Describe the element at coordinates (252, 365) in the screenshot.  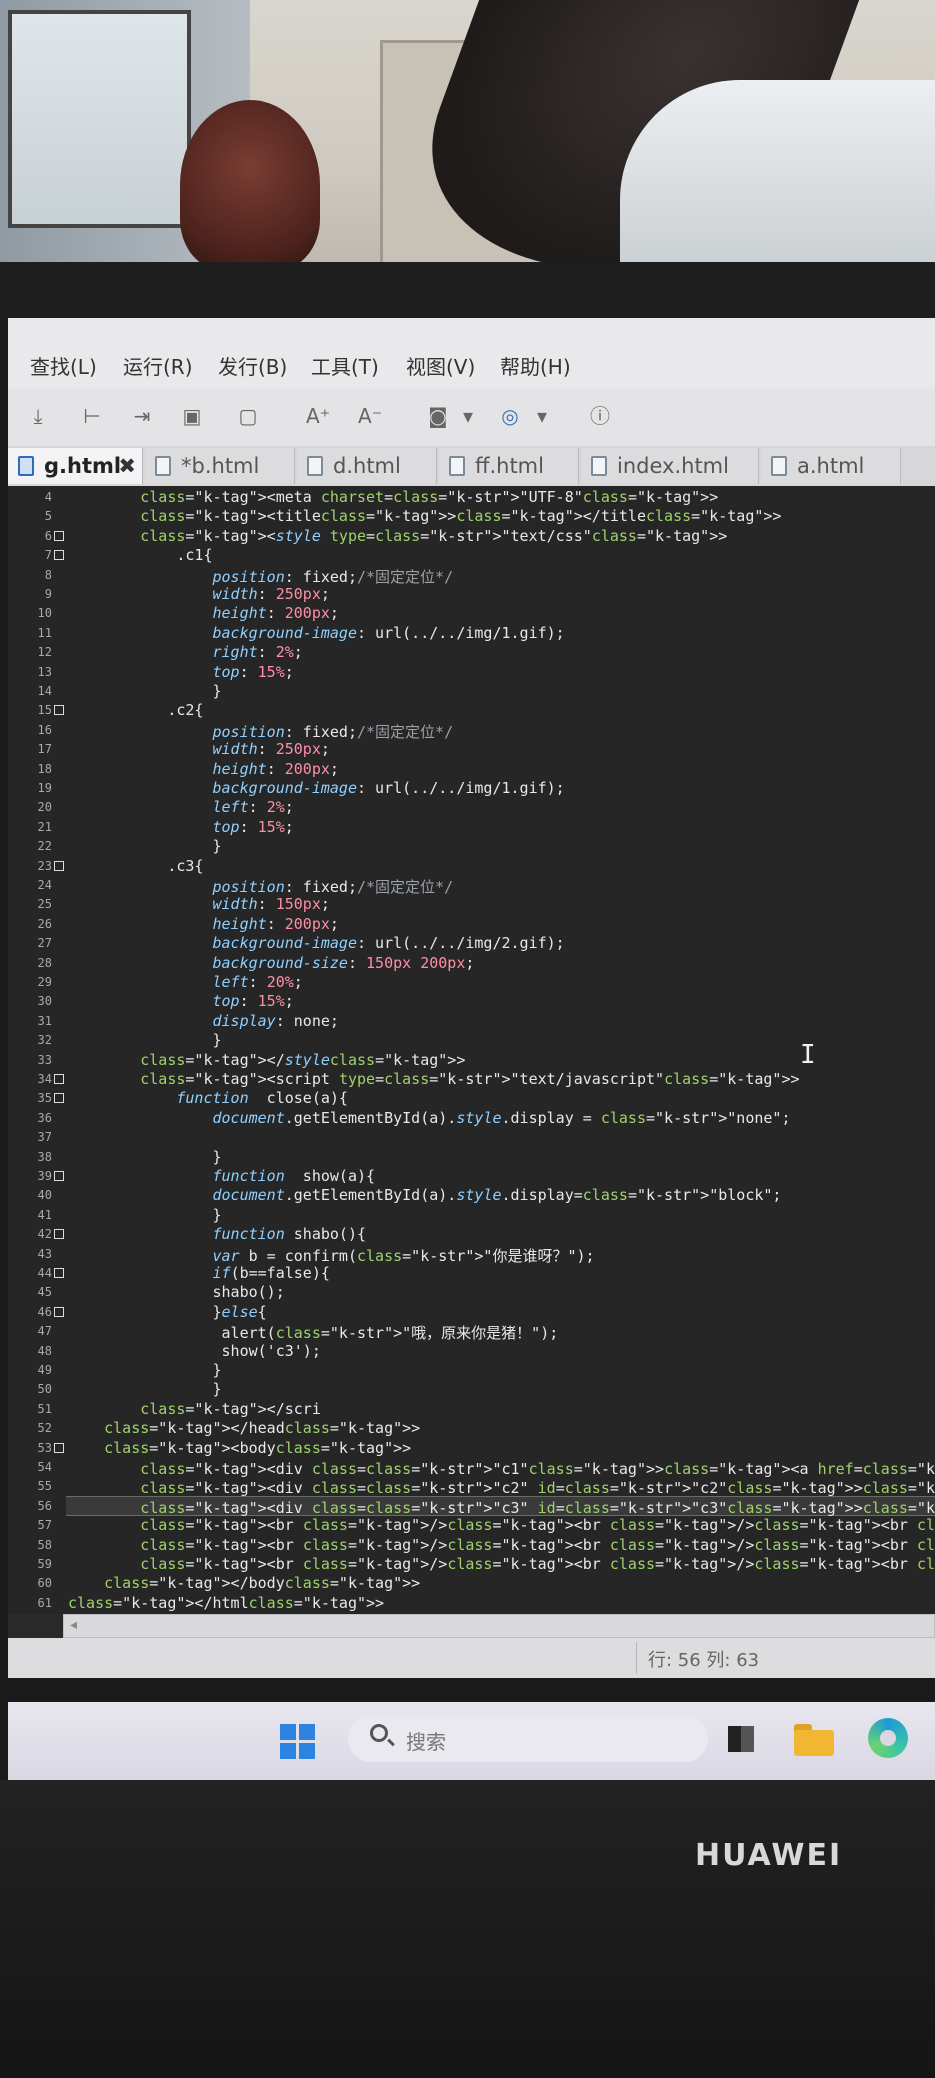
I see `menu-release: 发行(B)` at that location.